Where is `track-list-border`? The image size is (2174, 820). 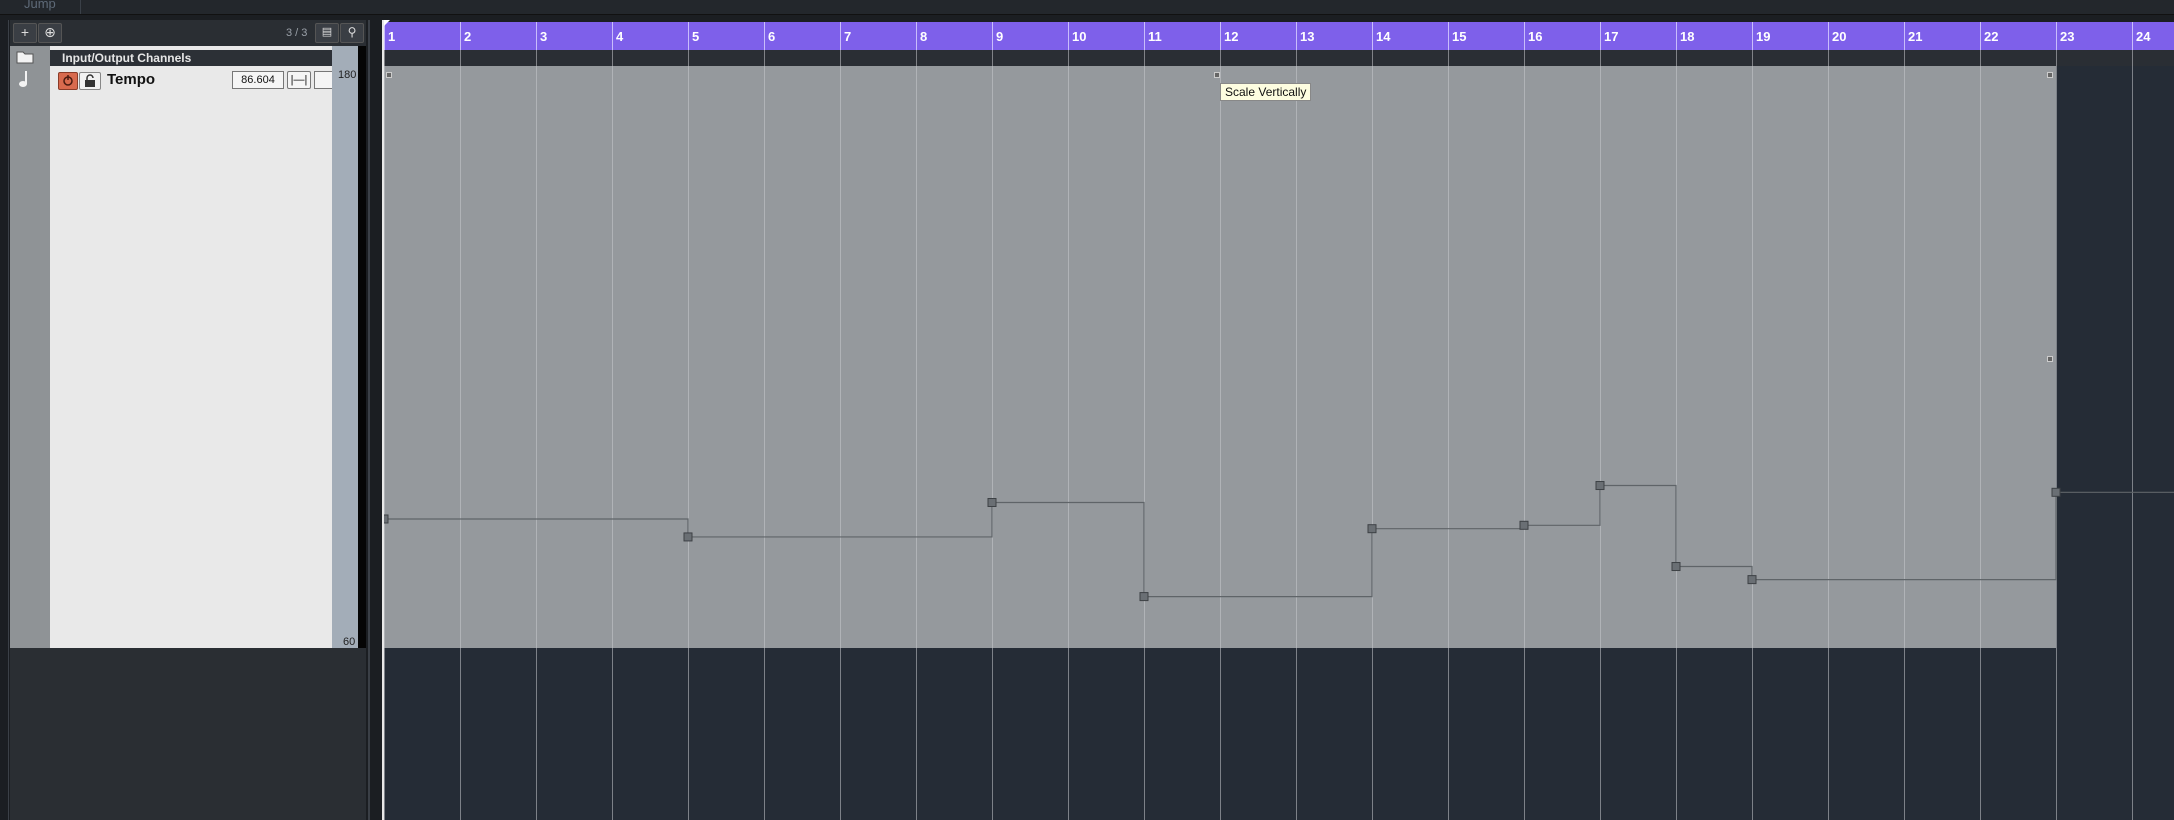 track-list-border is located at coordinates (8, 420).